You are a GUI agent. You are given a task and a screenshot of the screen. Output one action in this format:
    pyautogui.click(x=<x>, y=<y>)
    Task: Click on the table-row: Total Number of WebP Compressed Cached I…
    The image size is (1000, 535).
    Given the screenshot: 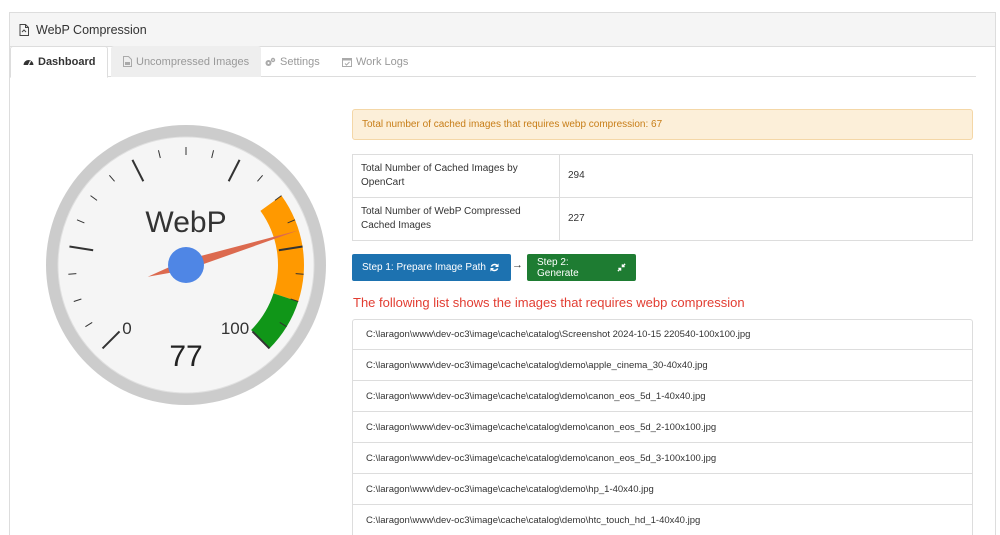 What is the action you would take?
    pyautogui.click(x=662, y=219)
    